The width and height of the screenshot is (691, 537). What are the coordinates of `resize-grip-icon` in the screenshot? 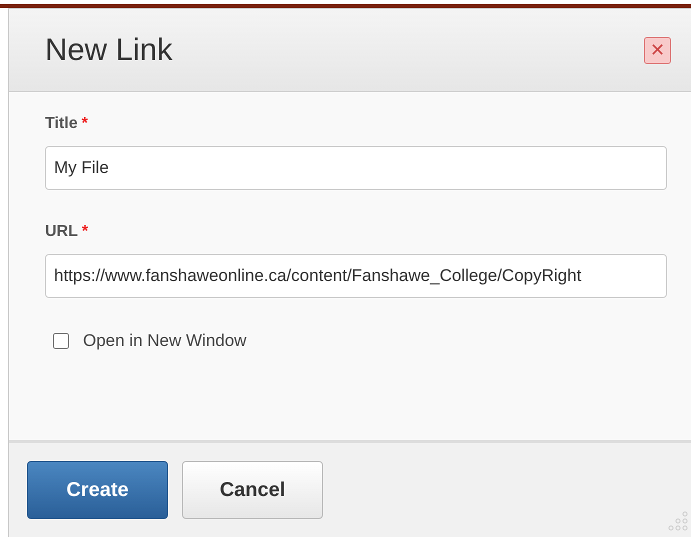 It's located at (678, 521).